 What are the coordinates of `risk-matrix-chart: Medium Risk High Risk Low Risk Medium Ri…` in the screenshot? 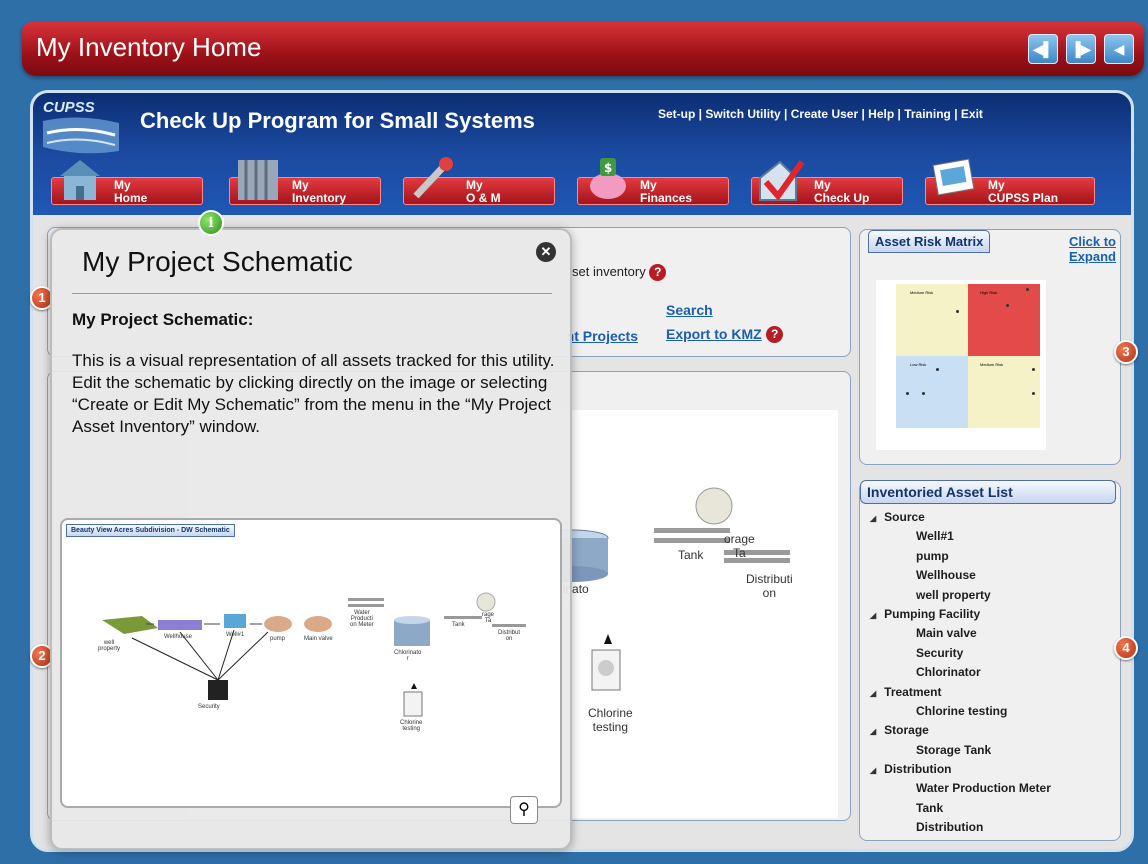 It's located at (961, 365).